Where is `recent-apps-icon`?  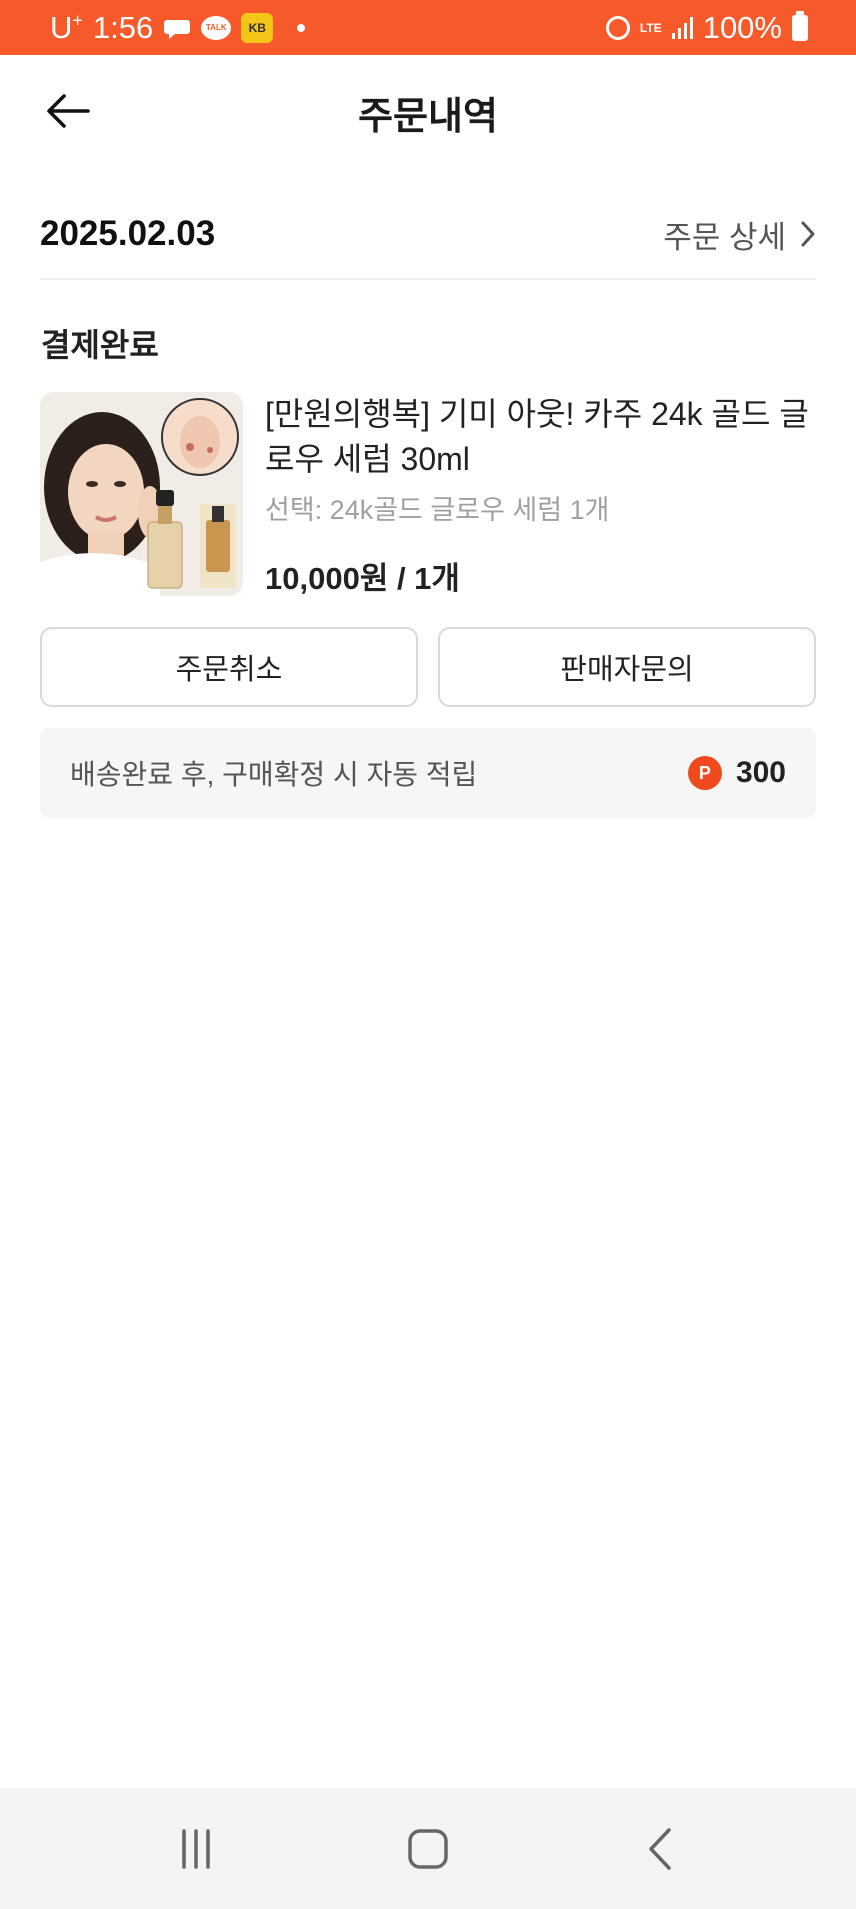 recent-apps-icon is located at coordinates (196, 1848).